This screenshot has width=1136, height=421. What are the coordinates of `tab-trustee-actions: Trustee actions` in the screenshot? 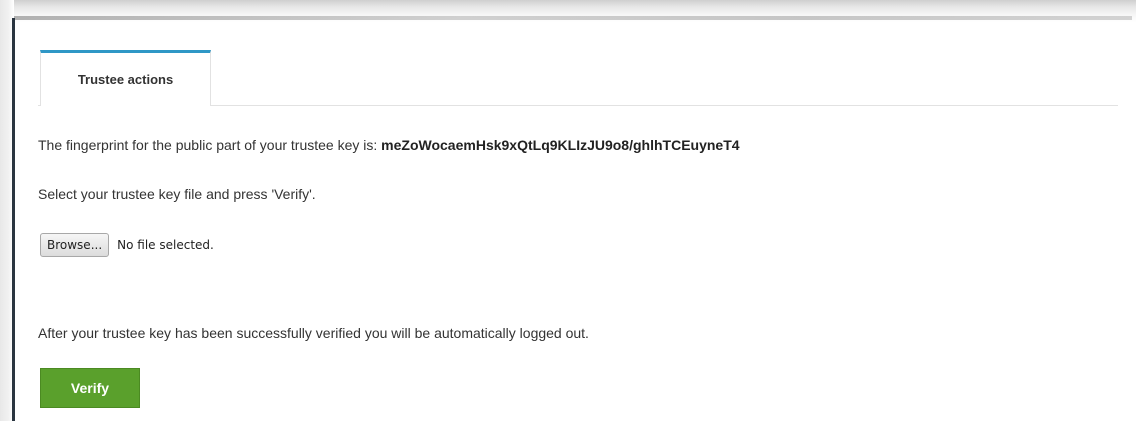 It's located at (125, 78).